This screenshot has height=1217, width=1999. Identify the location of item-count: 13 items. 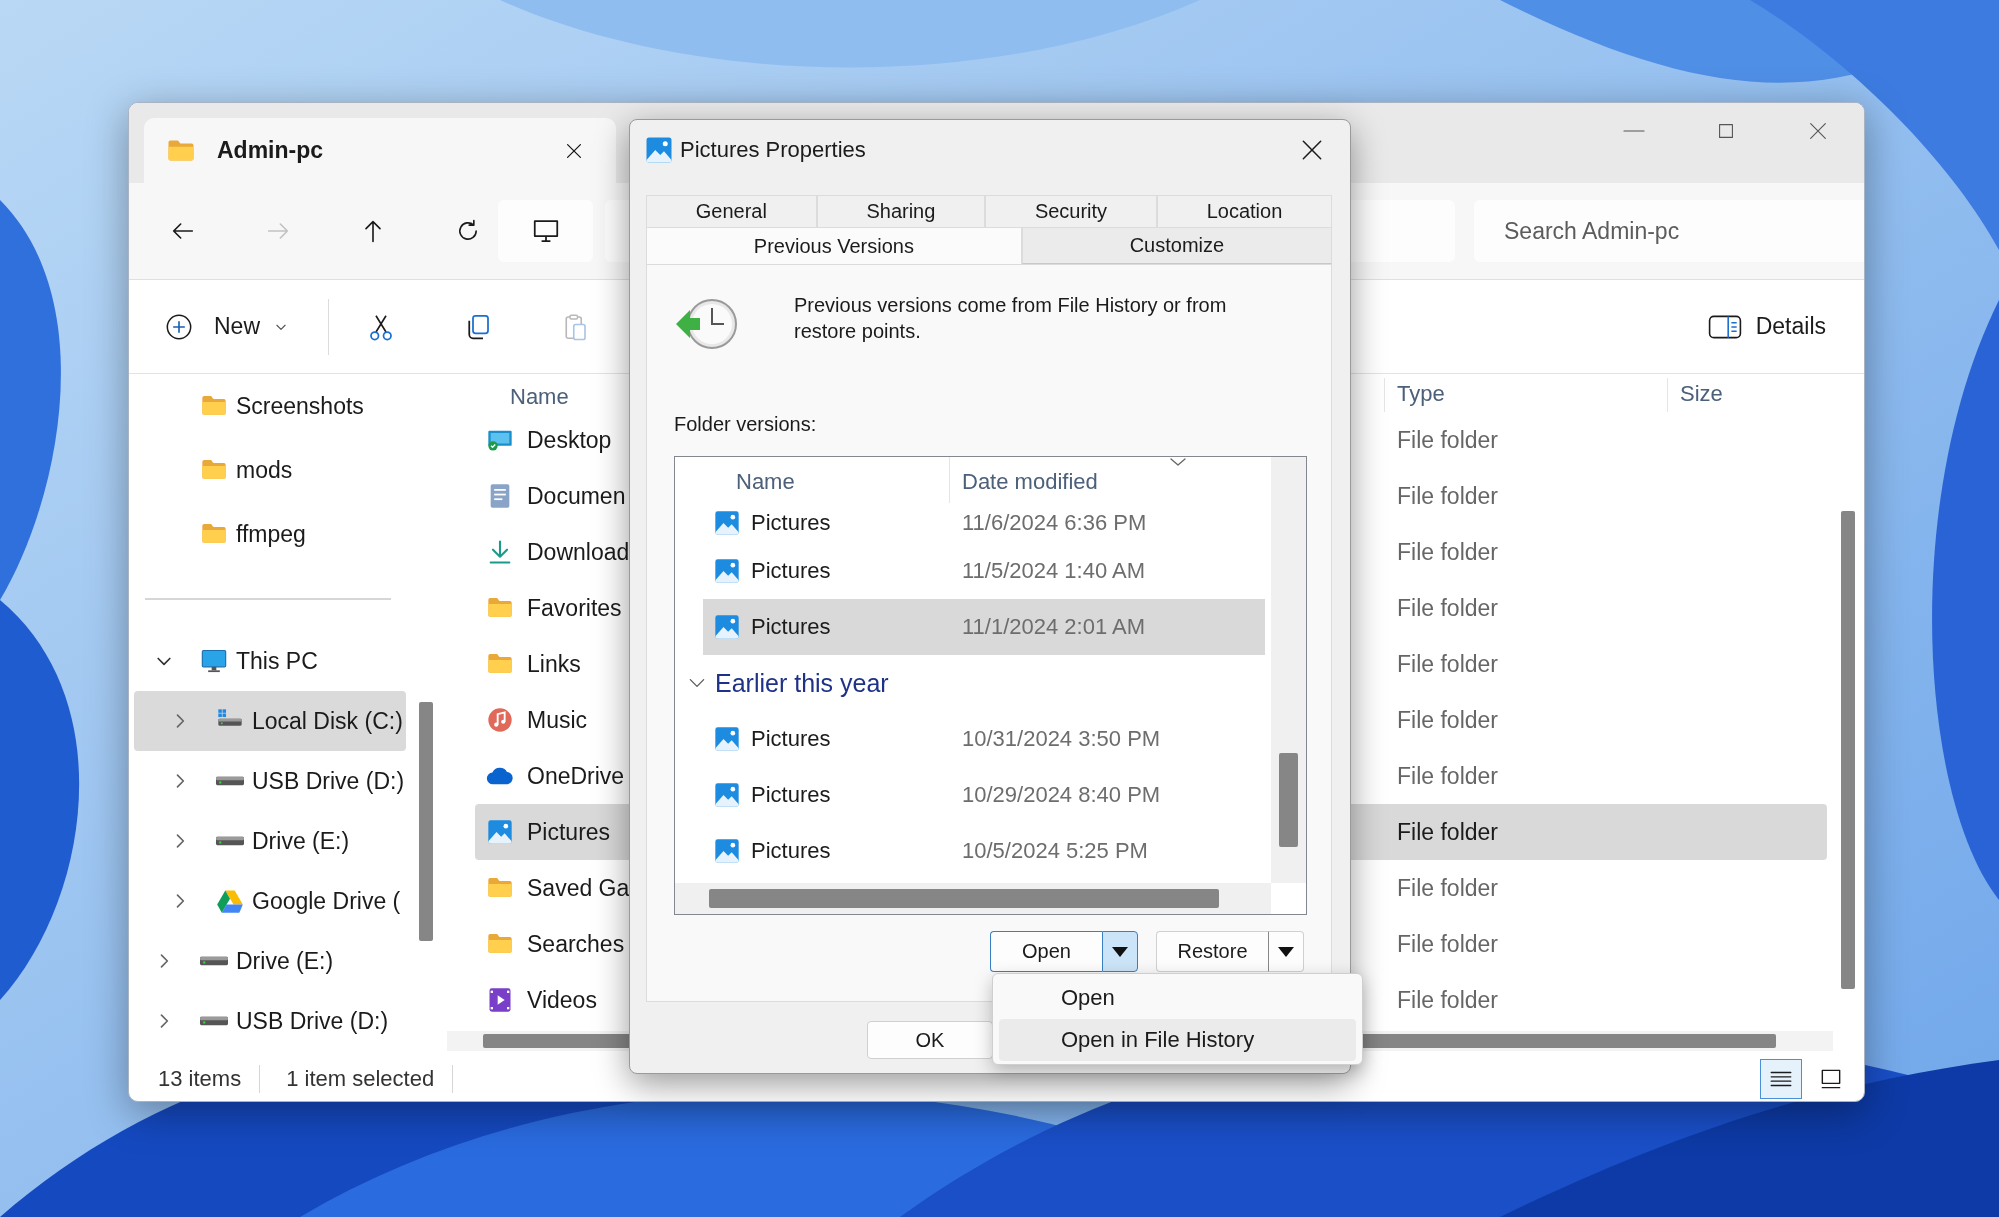
(200, 1079).